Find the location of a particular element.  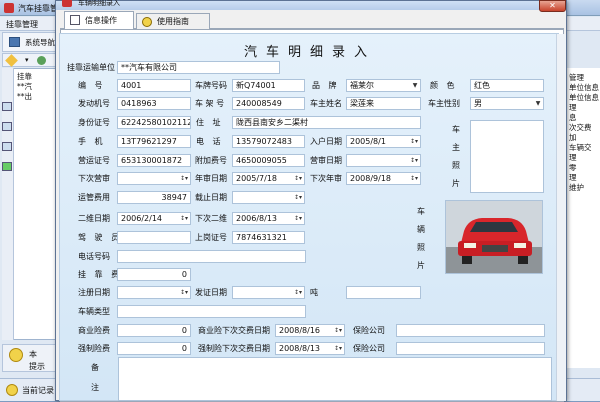

dialog-title: 车辆明细录入 is located at coordinates (99, 3).